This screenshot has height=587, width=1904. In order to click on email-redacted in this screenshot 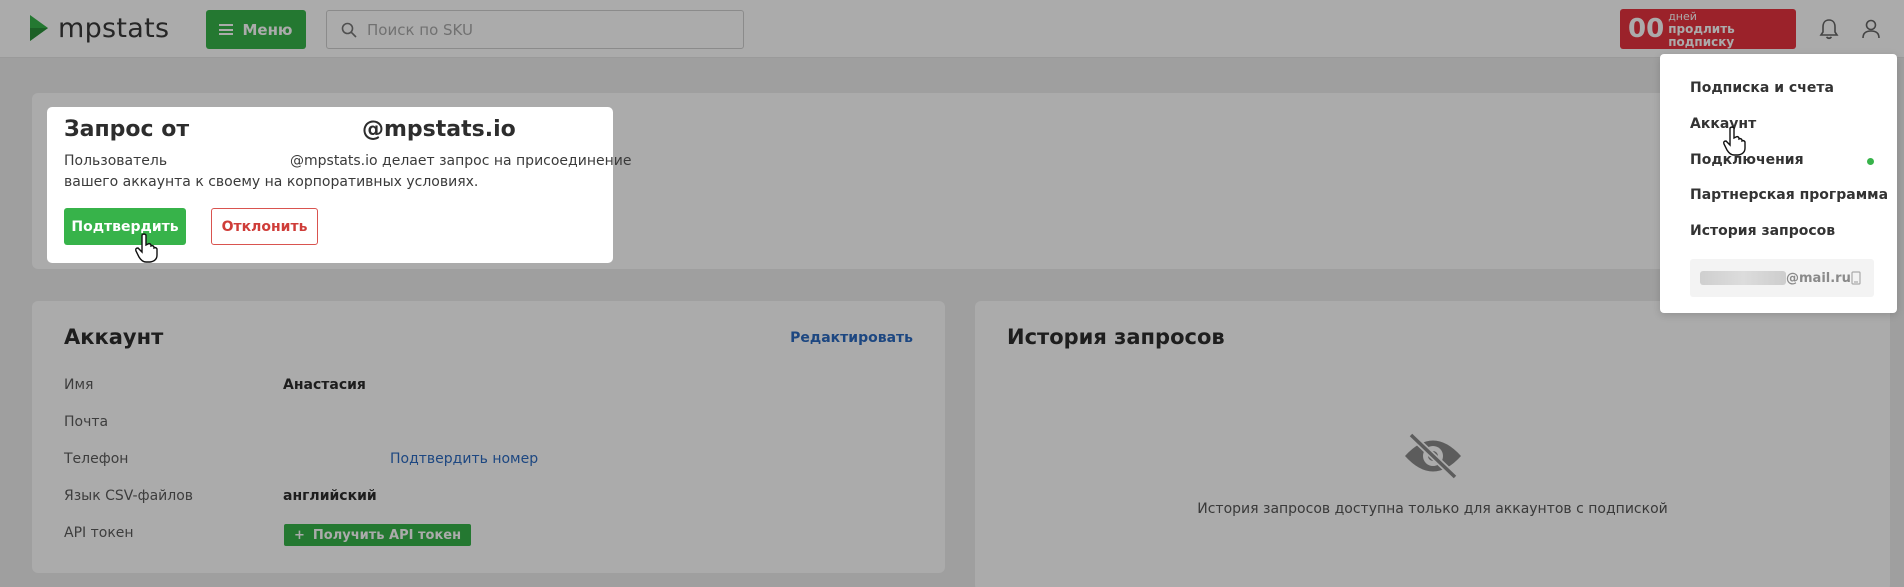, I will do `click(1743, 278)`.